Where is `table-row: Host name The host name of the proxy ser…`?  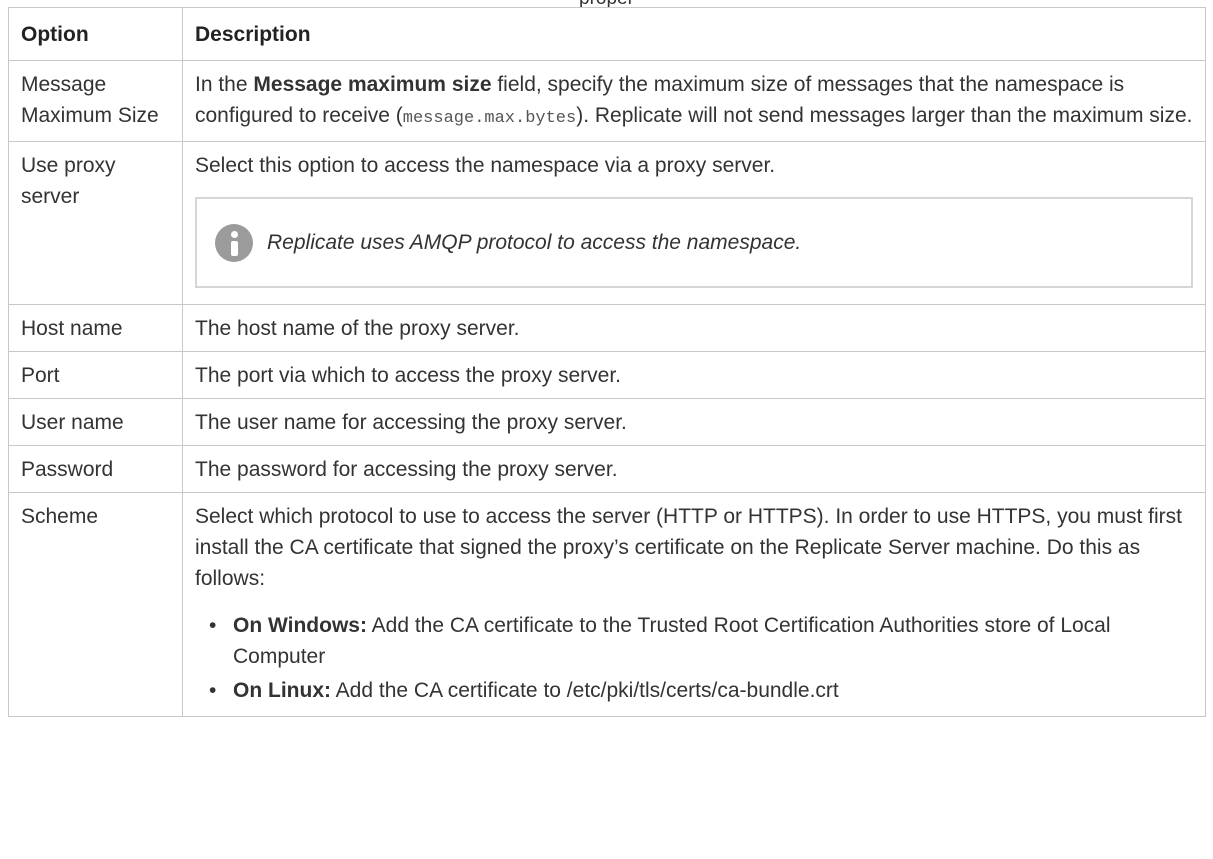
table-row: Host name The host name of the proxy ser… is located at coordinates (607, 328).